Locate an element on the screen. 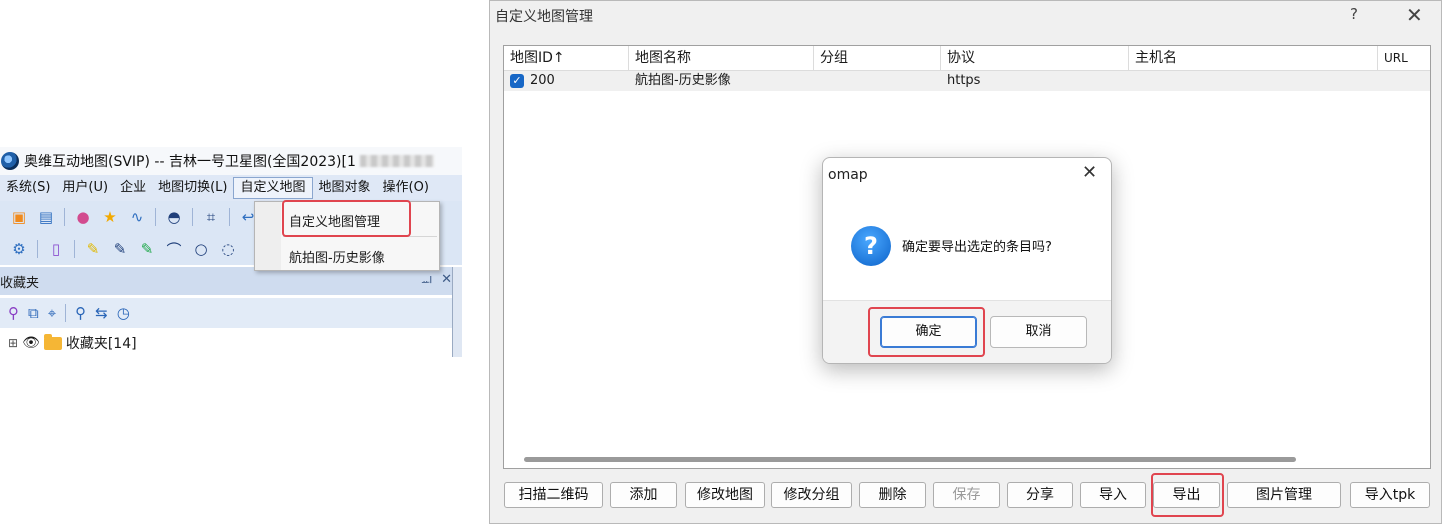 The width and height of the screenshot is (1442, 529). save-button: 保存 is located at coordinates (966, 495).